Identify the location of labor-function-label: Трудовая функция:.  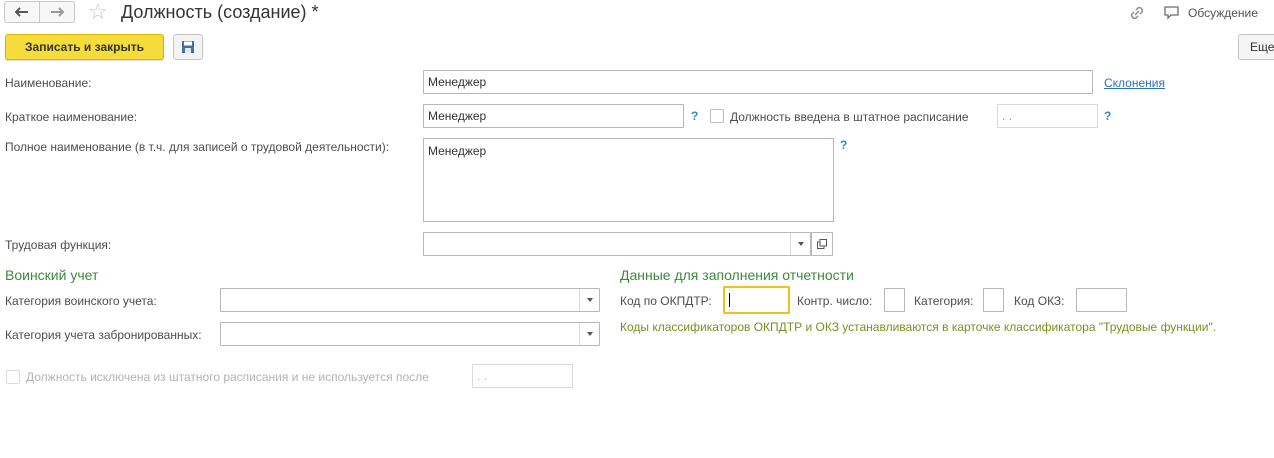
(58, 245).